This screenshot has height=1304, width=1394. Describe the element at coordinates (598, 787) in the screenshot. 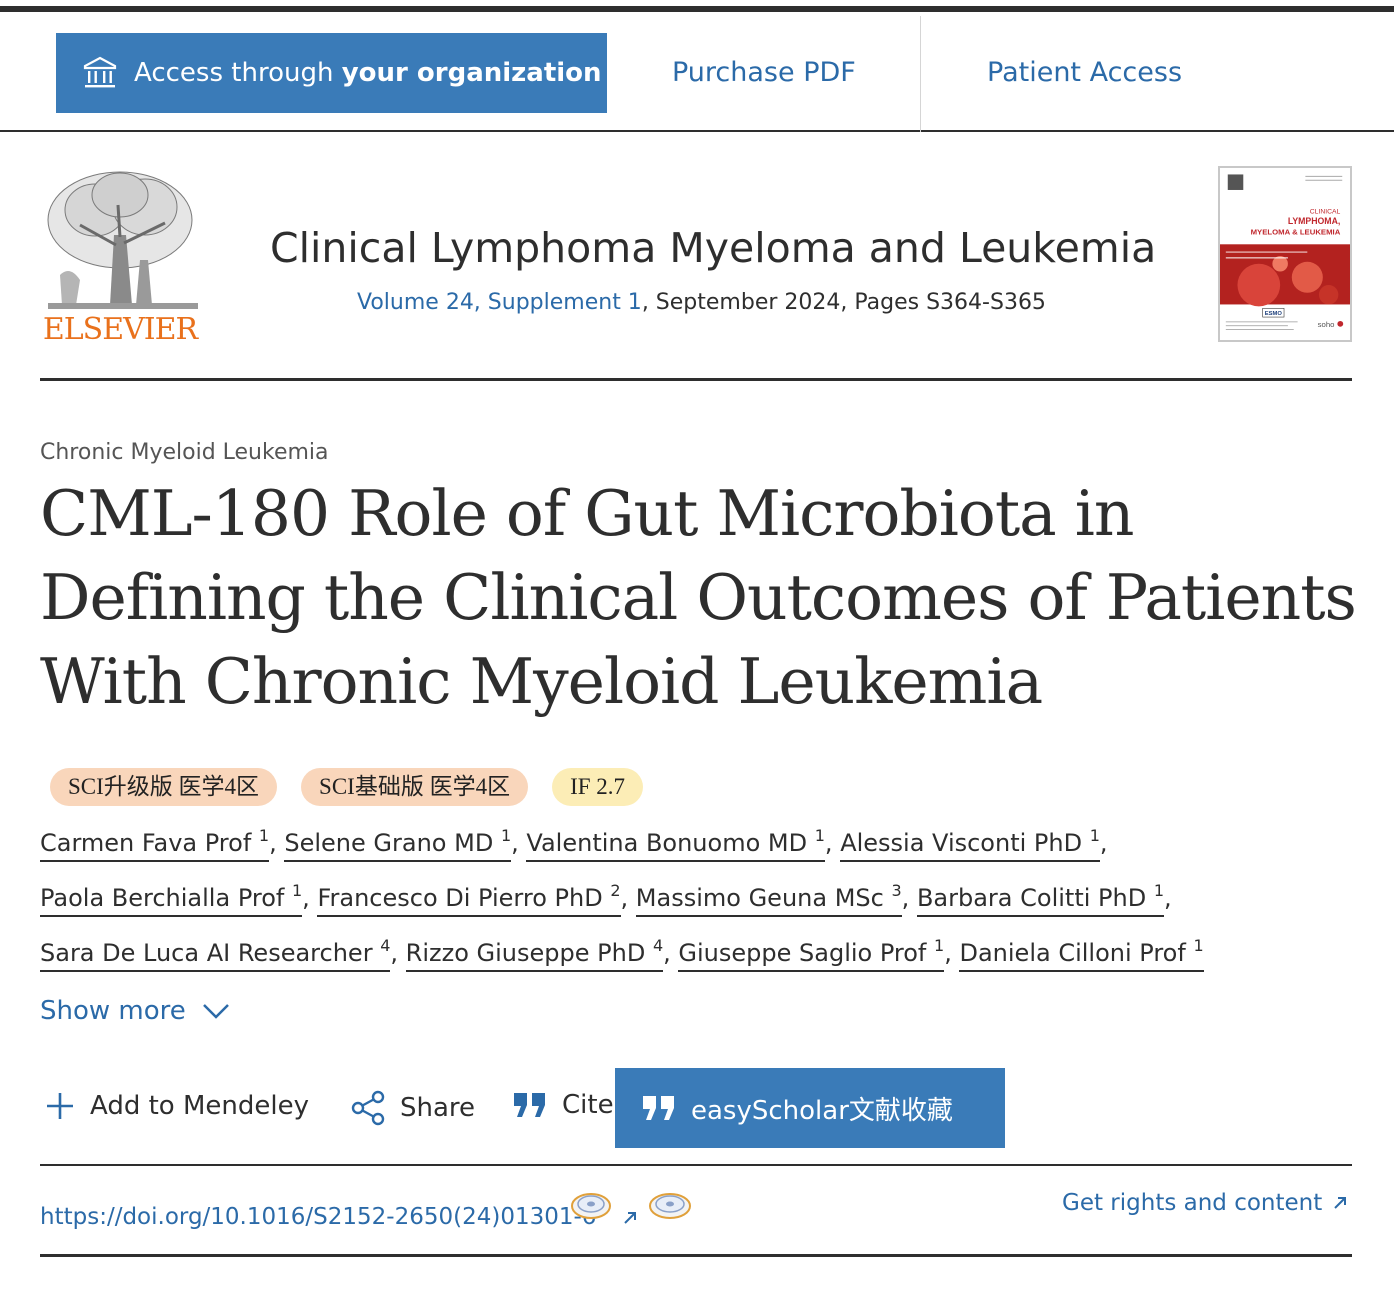

I see `impact-factor-badge: IF 2.7` at that location.